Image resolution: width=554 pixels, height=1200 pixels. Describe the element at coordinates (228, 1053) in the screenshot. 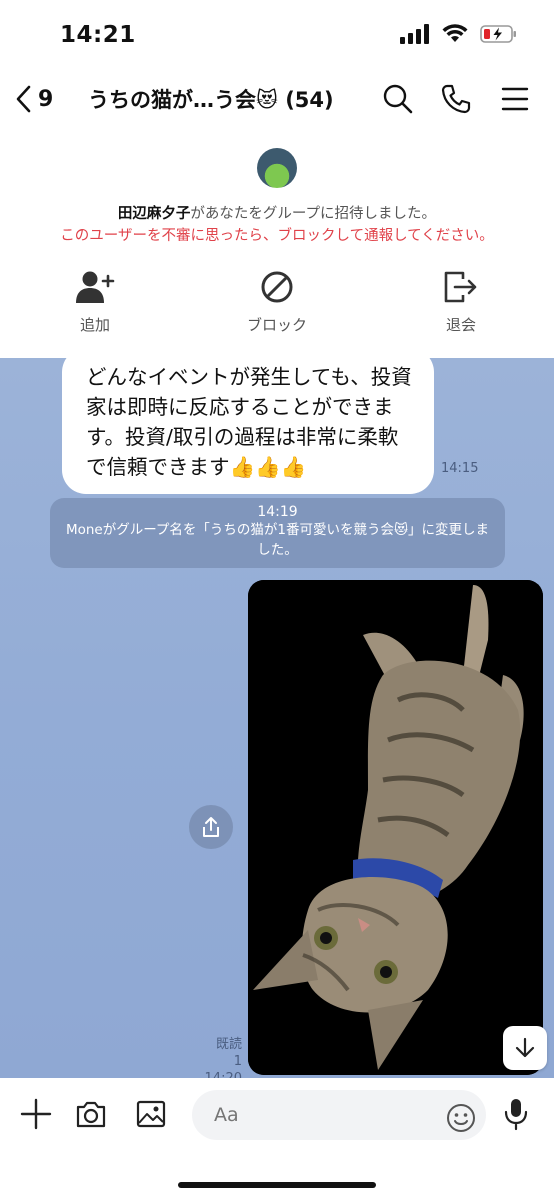

I see `read-label: 既読 1` at that location.